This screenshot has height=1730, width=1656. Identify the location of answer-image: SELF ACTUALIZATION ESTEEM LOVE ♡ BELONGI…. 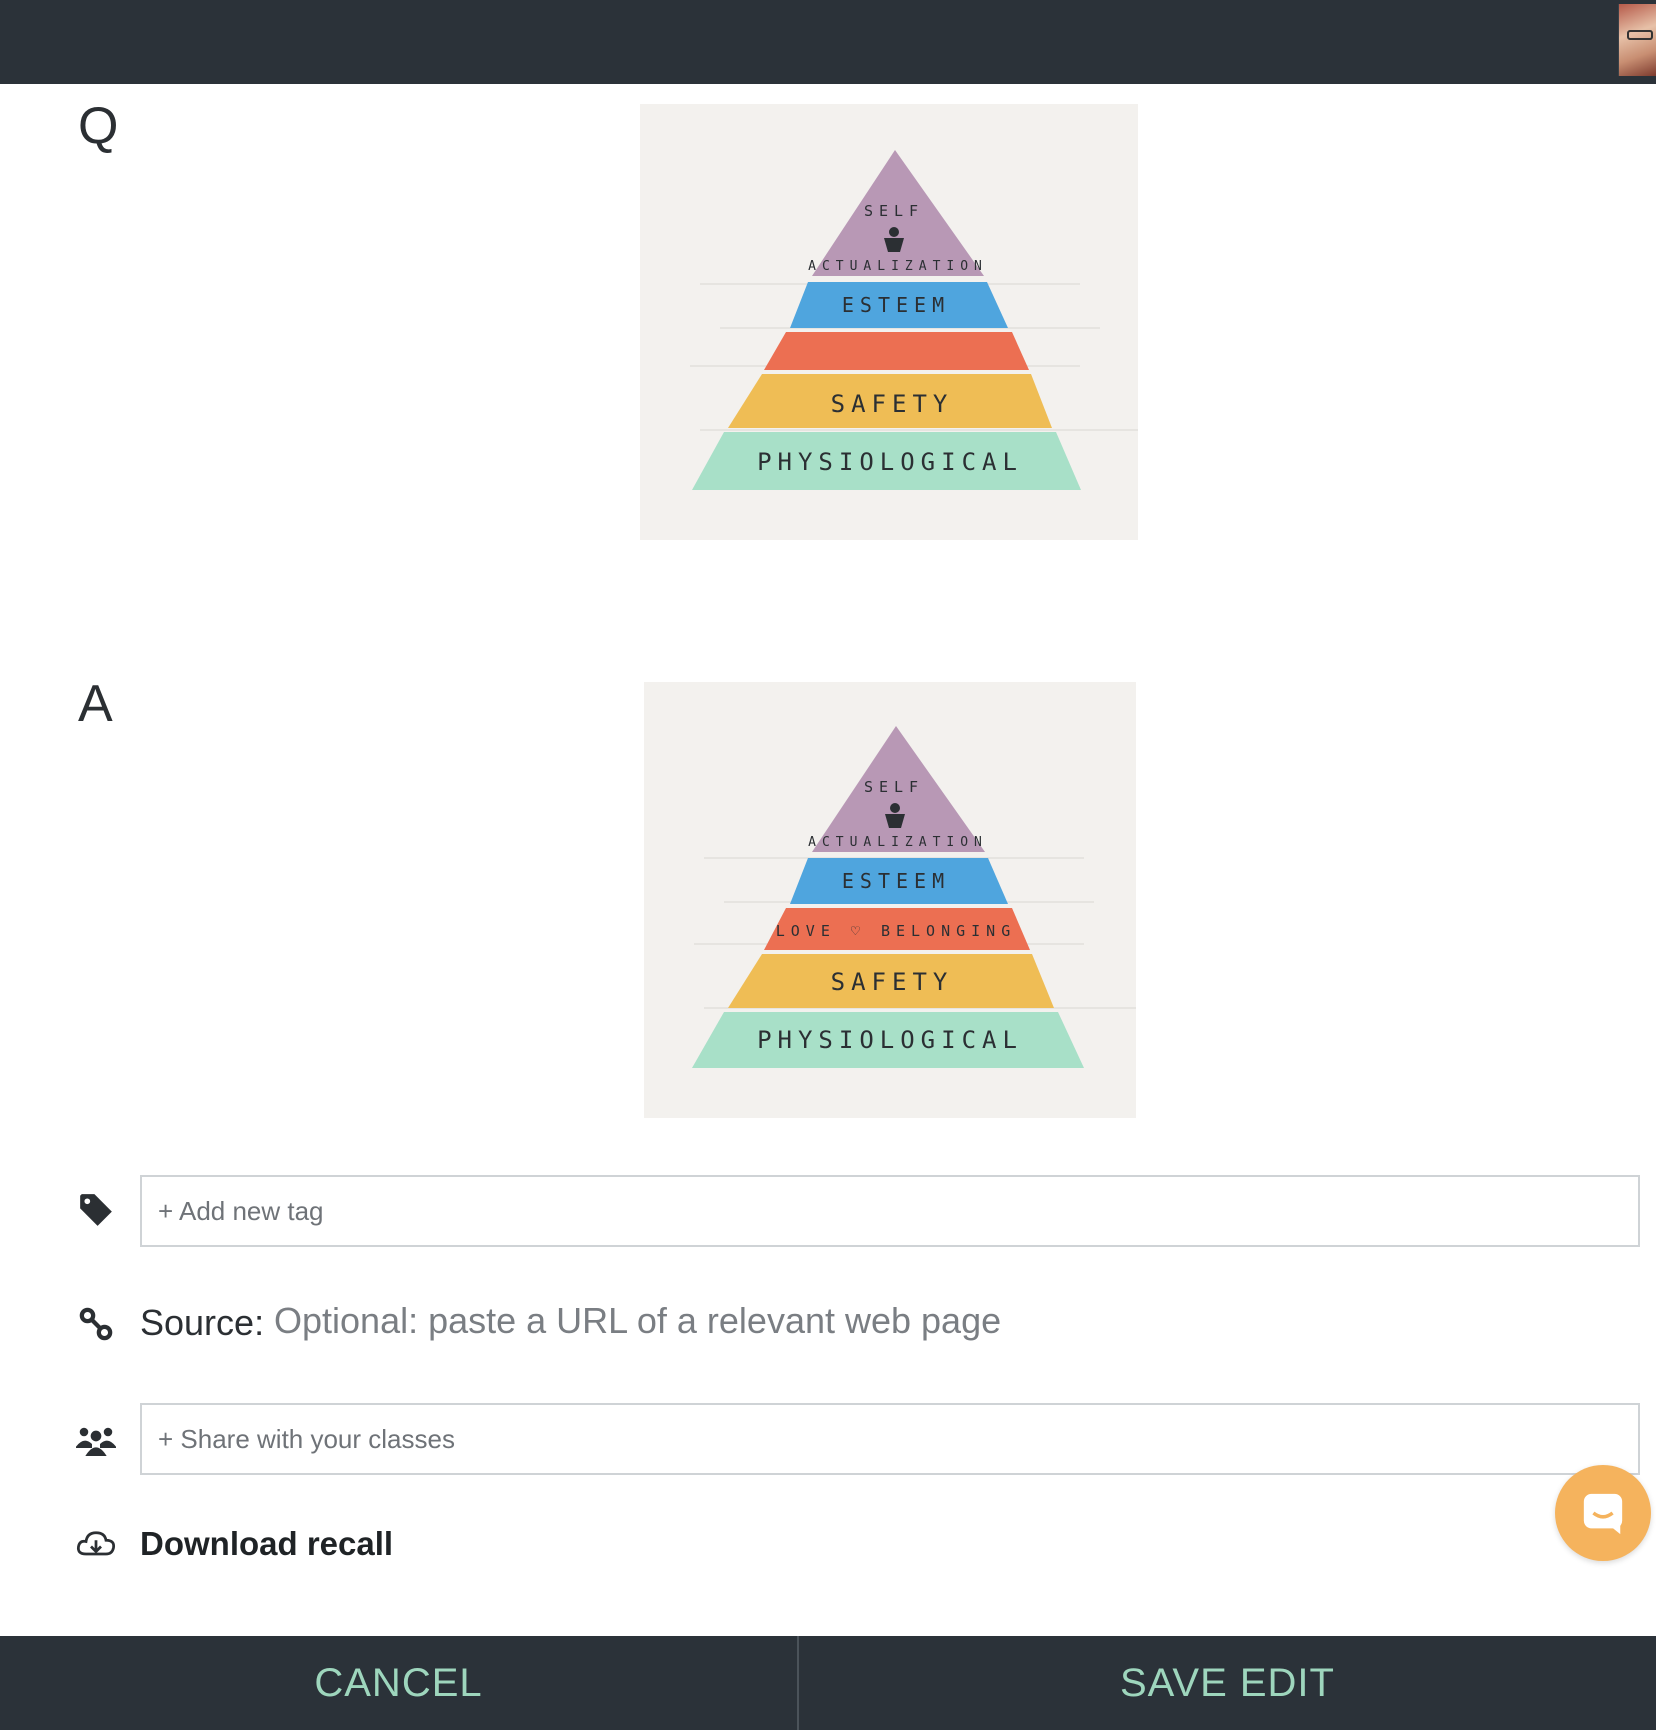
(890, 900).